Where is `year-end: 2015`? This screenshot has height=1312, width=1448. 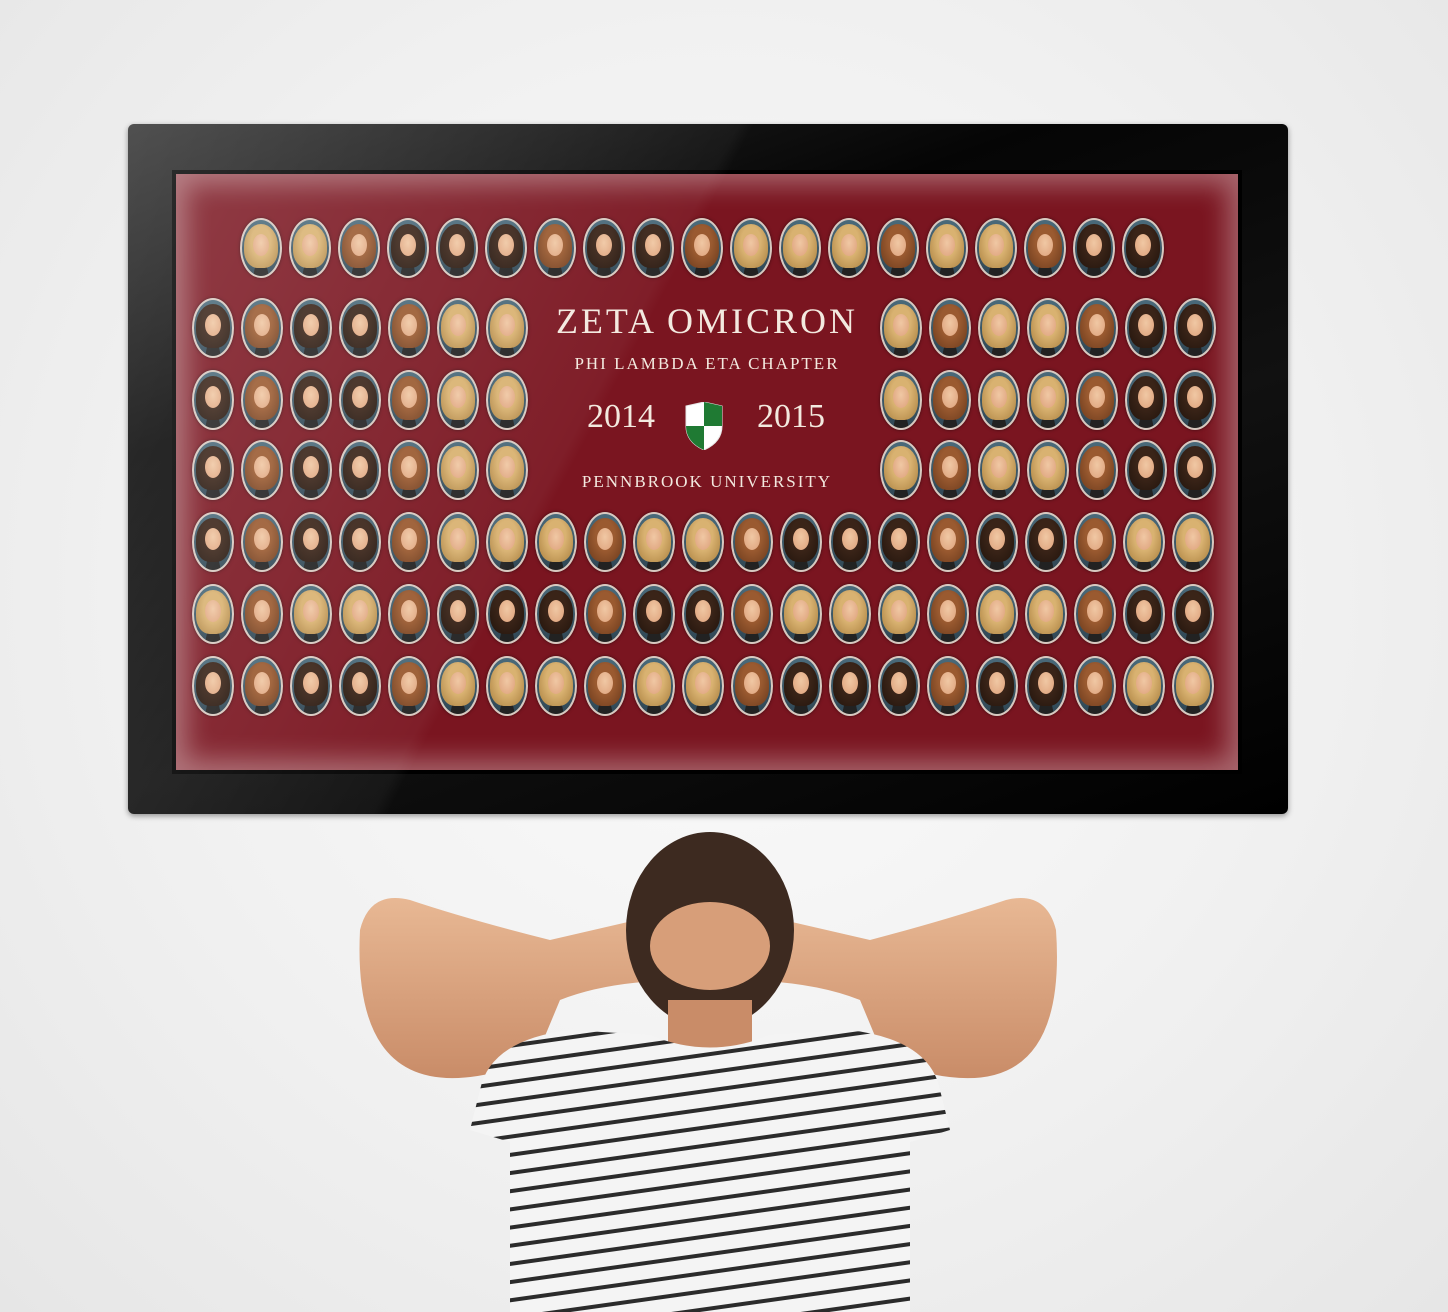 year-end: 2015 is located at coordinates (791, 416).